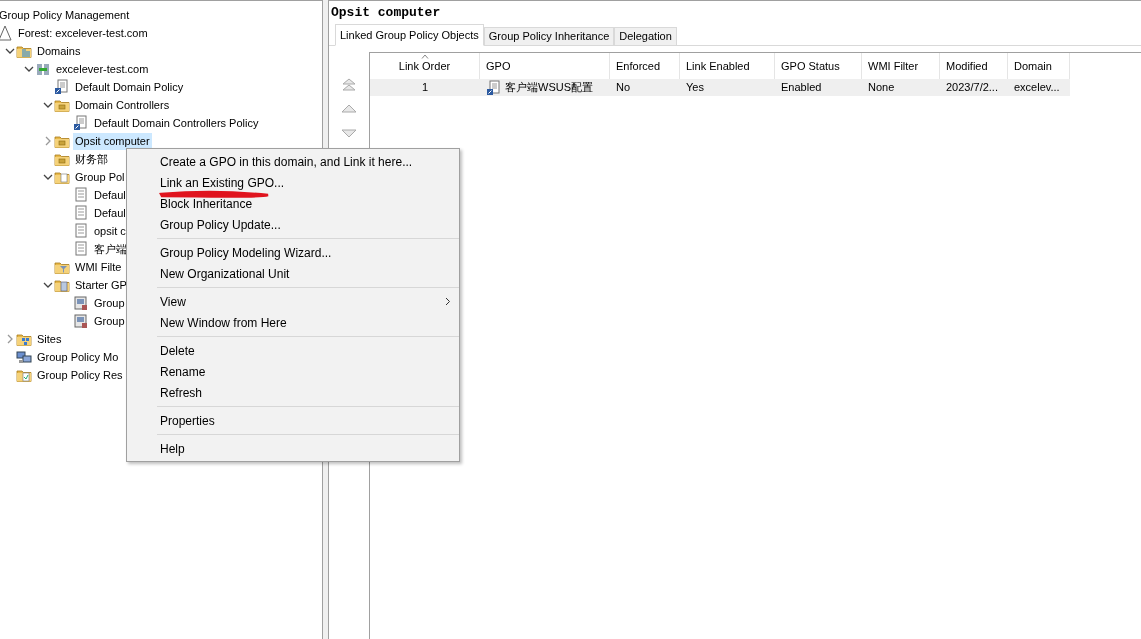 This screenshot has height=639, width=1141. What do you see at coordinates (129, 87) in the screenshot?
I see `tree-item: Default Domain Policy` at bounding box center [129, 87].